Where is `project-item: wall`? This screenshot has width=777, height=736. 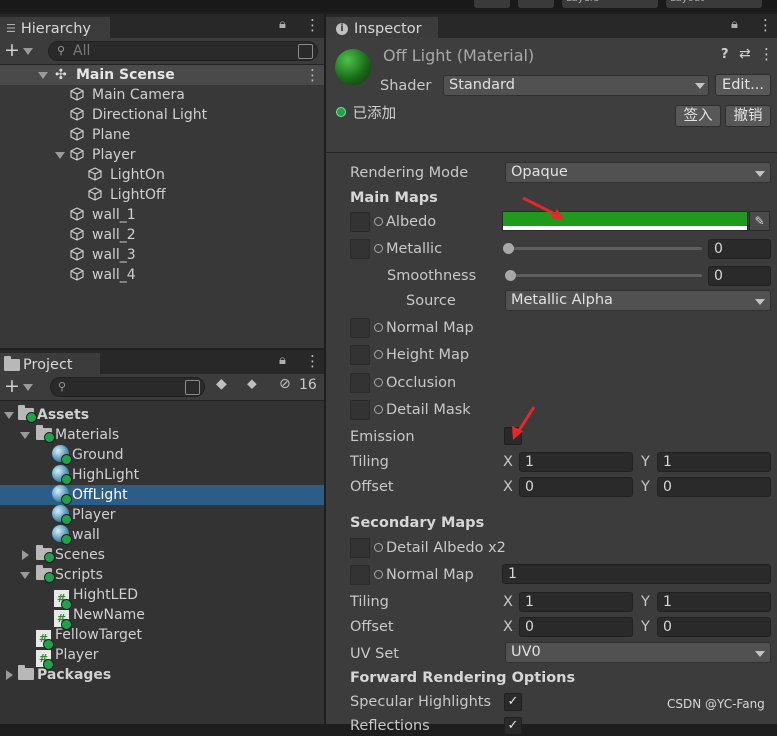
project-item: wall is located at coordinates (162, 535).